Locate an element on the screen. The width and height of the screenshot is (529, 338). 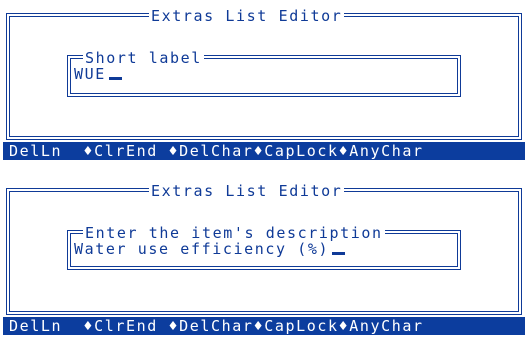
panel-divider is located at coordinates (264, 169).